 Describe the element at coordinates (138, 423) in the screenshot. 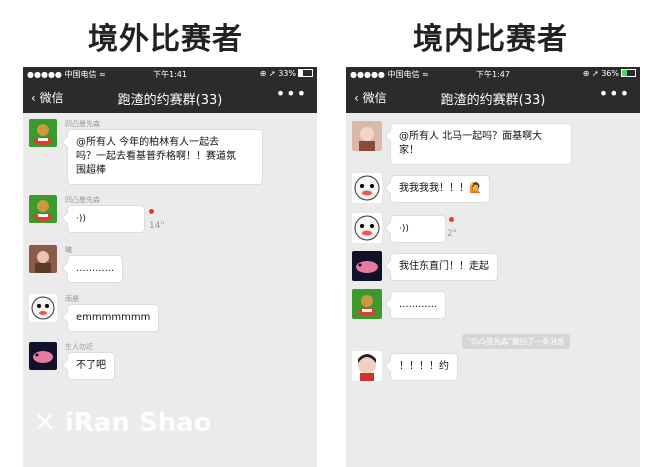

I see `watermark-text: iRan Shao` at that location.